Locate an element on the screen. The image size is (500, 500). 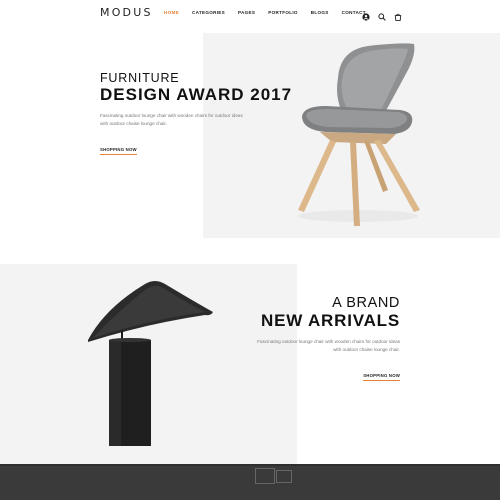
nav-pages: PAGES is located at coordinates (246, 12).